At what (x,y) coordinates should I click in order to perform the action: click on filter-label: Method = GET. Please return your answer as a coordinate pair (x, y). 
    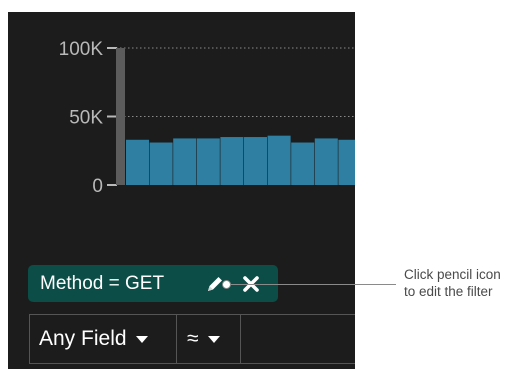
    Looking at the image, I should click on (102, 283).